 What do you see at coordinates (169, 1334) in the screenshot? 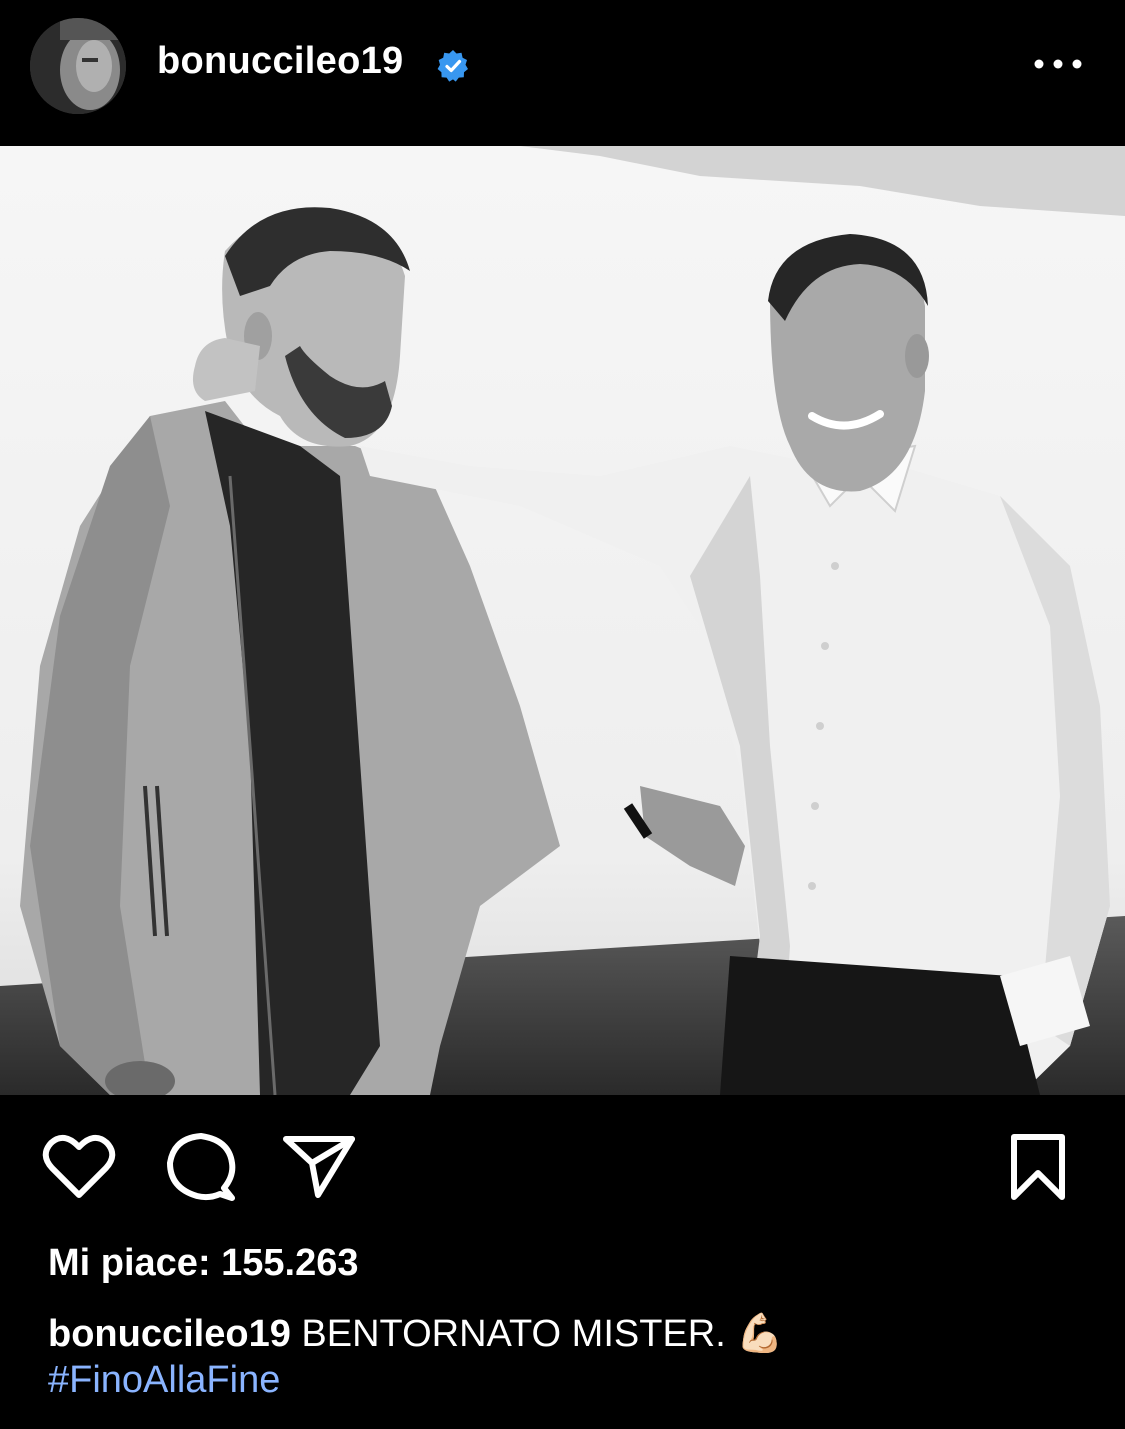
I see `caption-username: bonuccileo19` at bounding box center [169, 1334].